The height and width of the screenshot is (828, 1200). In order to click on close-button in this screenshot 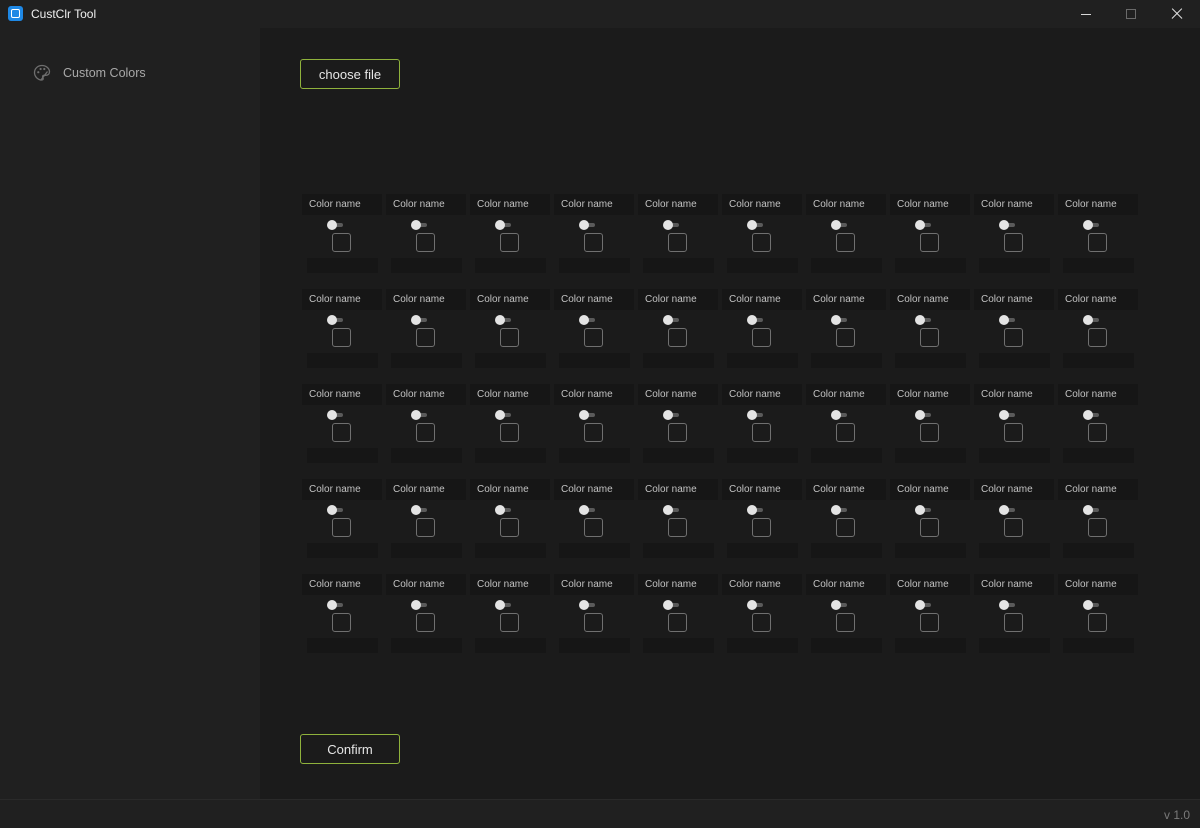, I will do `click(1177, 14)`.